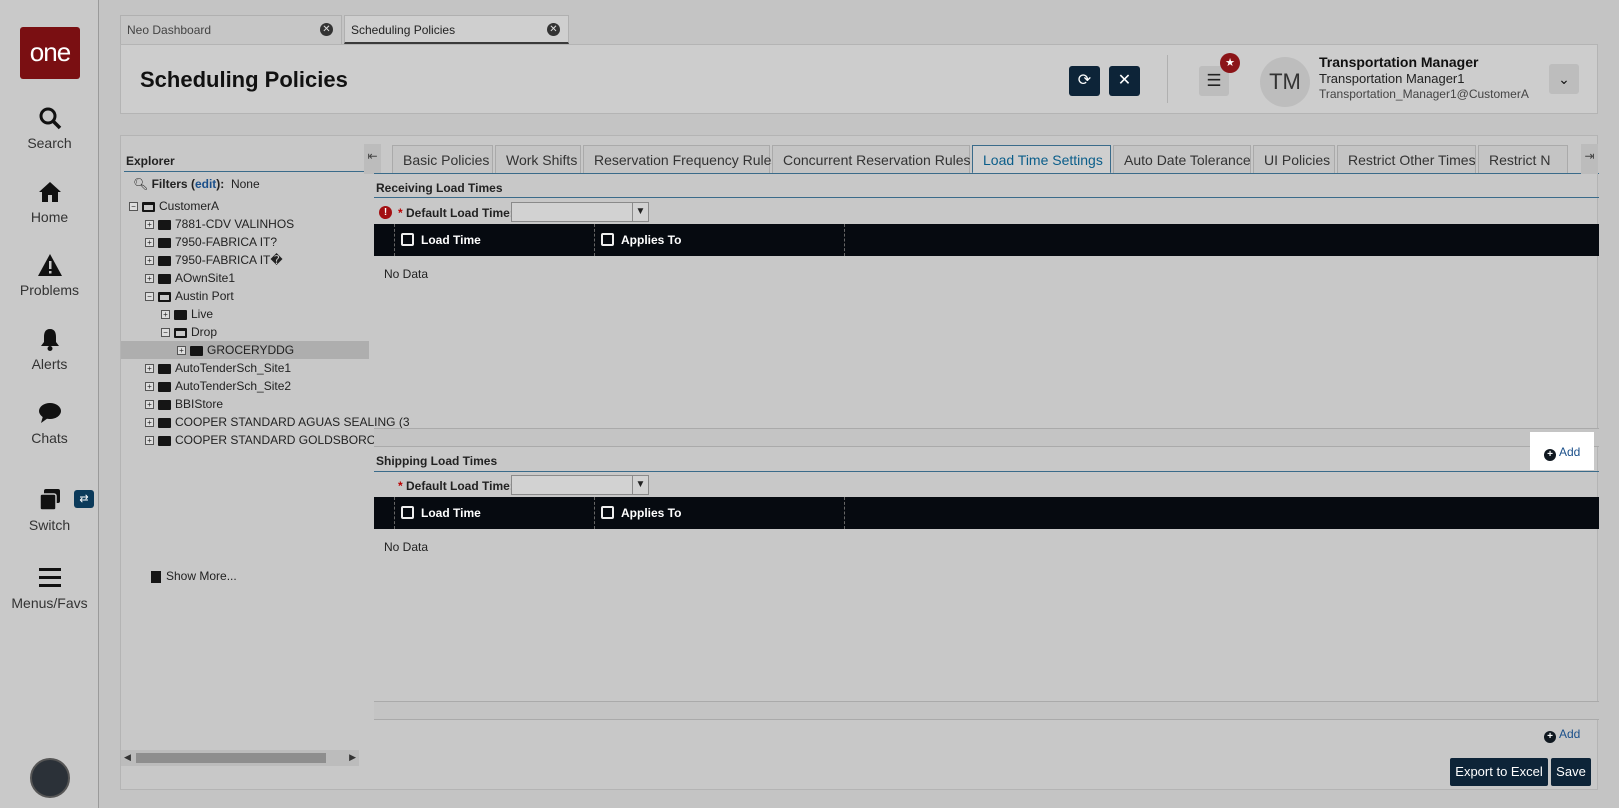 The image size is (1619, 808). Describe the element at coordinates (49, 266) in the screenshot. I see `warning-icon` at that location.